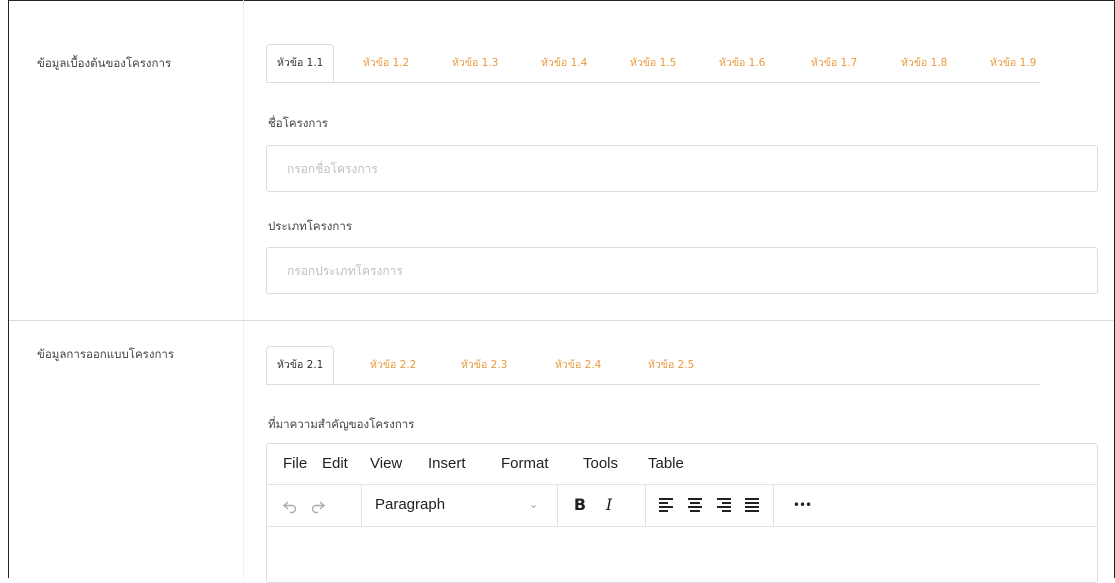 This screenshot has width=1115, height=583. Describe the element at coordinates (295, 464) in the screenshot. I see `menu-file: File` at that location.